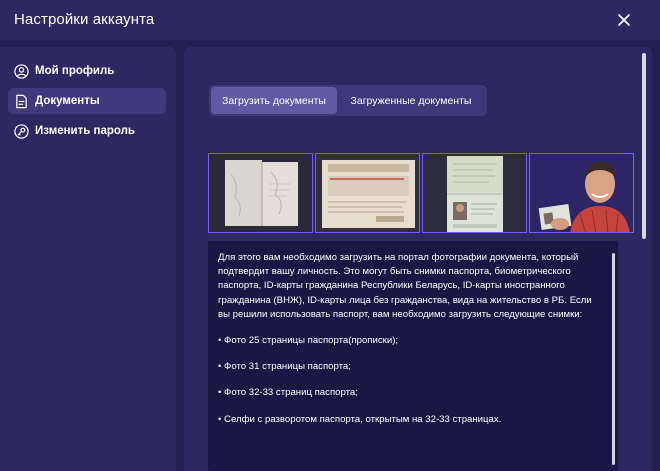  Describe the element at coordinates (260, 193) in the screenshot. I see `example-photo-passport-registration` at that location.